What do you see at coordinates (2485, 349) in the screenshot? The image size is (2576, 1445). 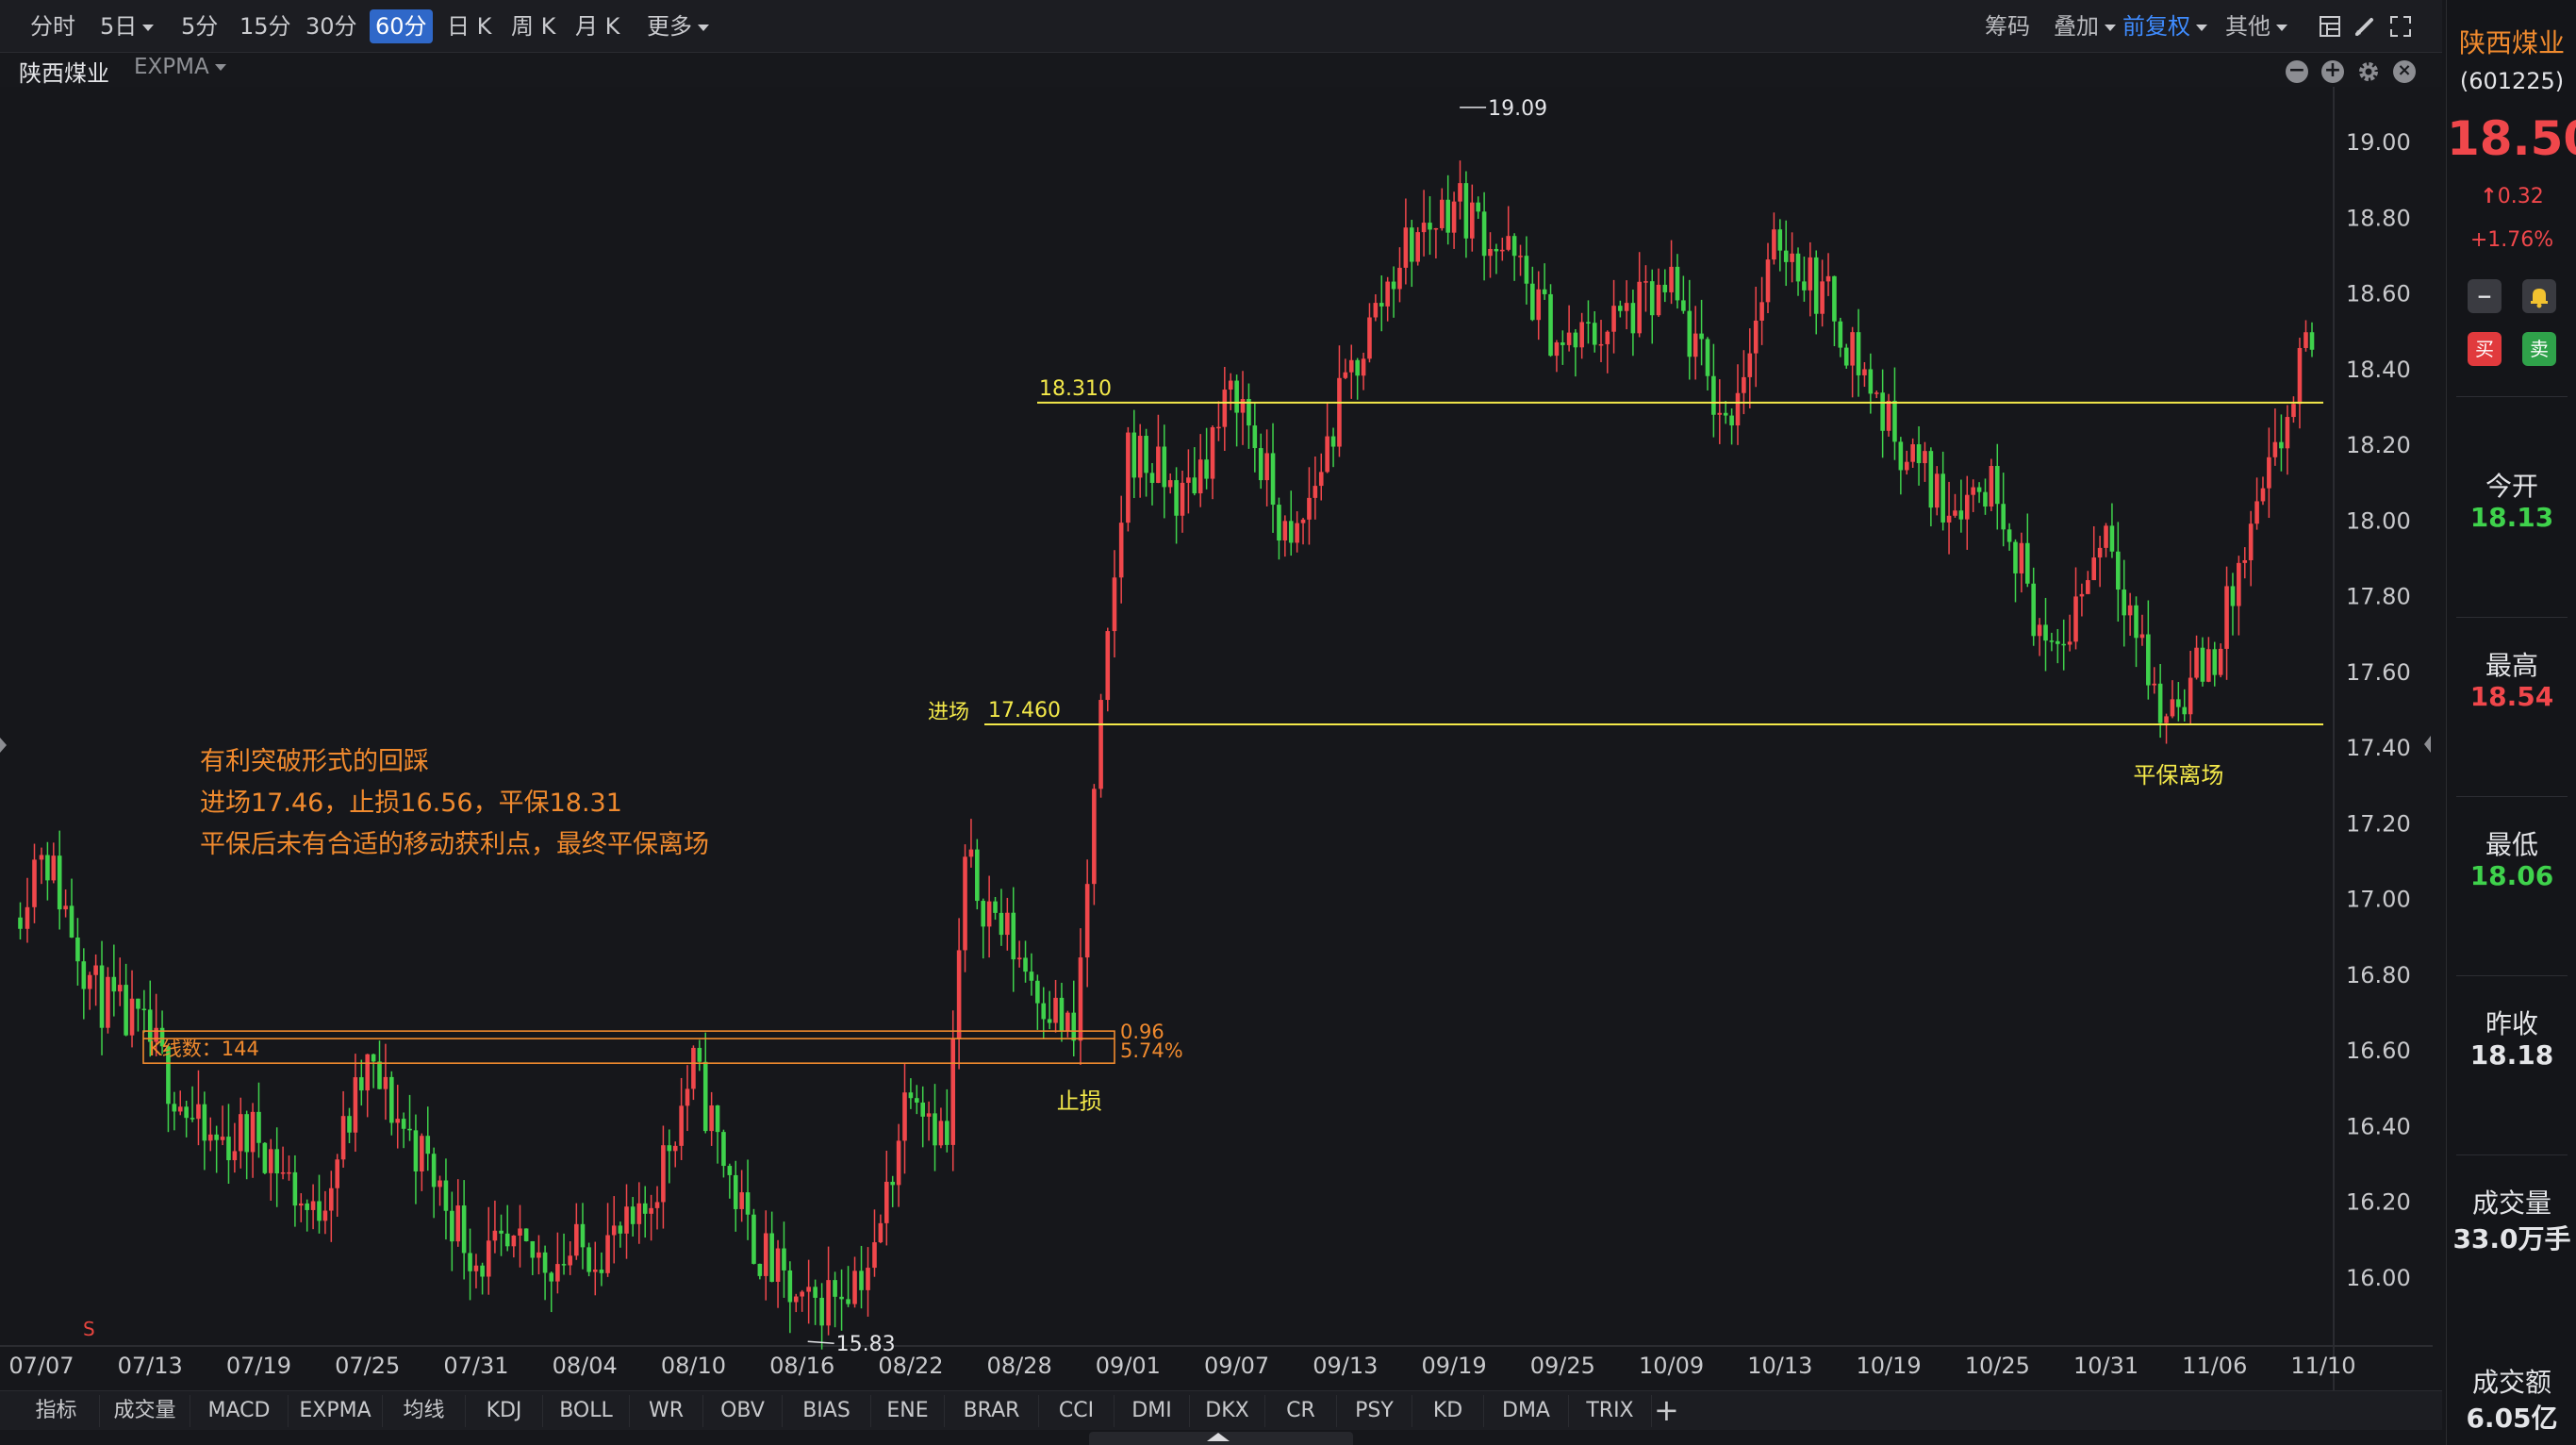 I see `buy-button: 买` at bounding box center [2485, 349].